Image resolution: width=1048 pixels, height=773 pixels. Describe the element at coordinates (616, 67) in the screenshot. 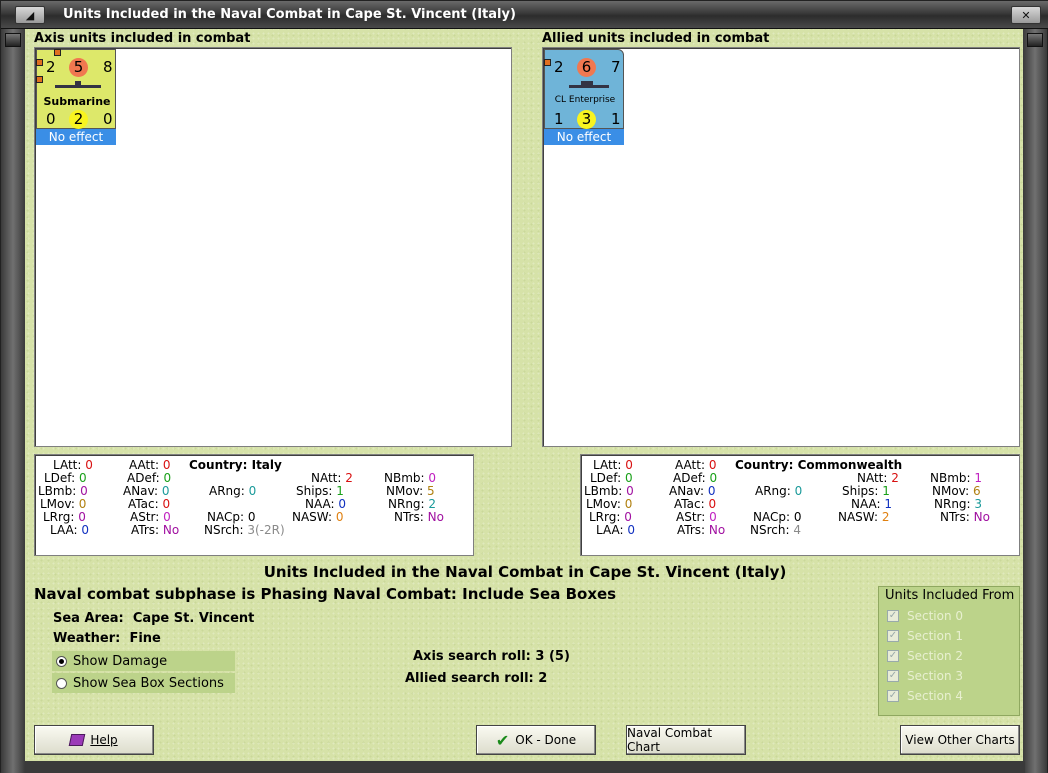

I see `counter-top-right: 7` at that location.